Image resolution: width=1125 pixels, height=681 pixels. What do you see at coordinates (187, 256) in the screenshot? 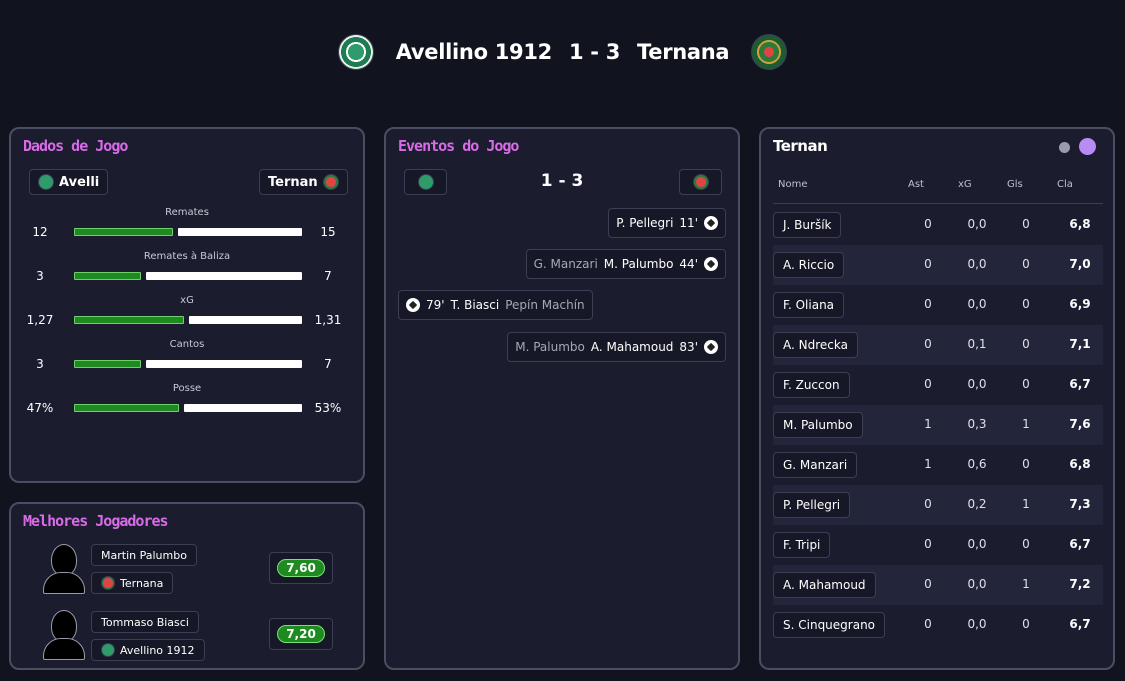
I see `stat-label: Remates à Baliza` at bounding box center [187, 256].